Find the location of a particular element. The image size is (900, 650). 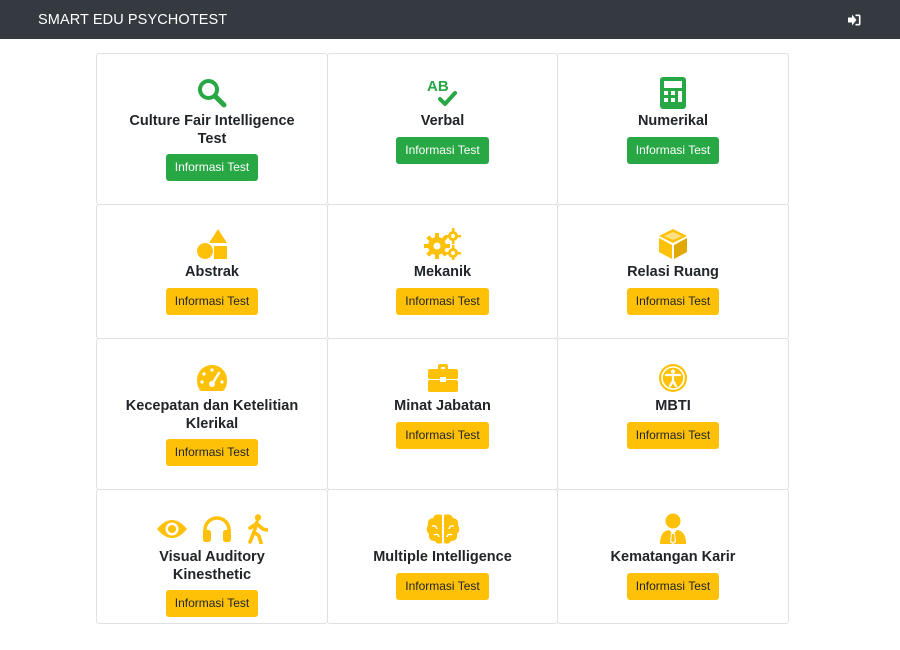

card-title: Multiple Intelligence is located at coordinates (442, 557).